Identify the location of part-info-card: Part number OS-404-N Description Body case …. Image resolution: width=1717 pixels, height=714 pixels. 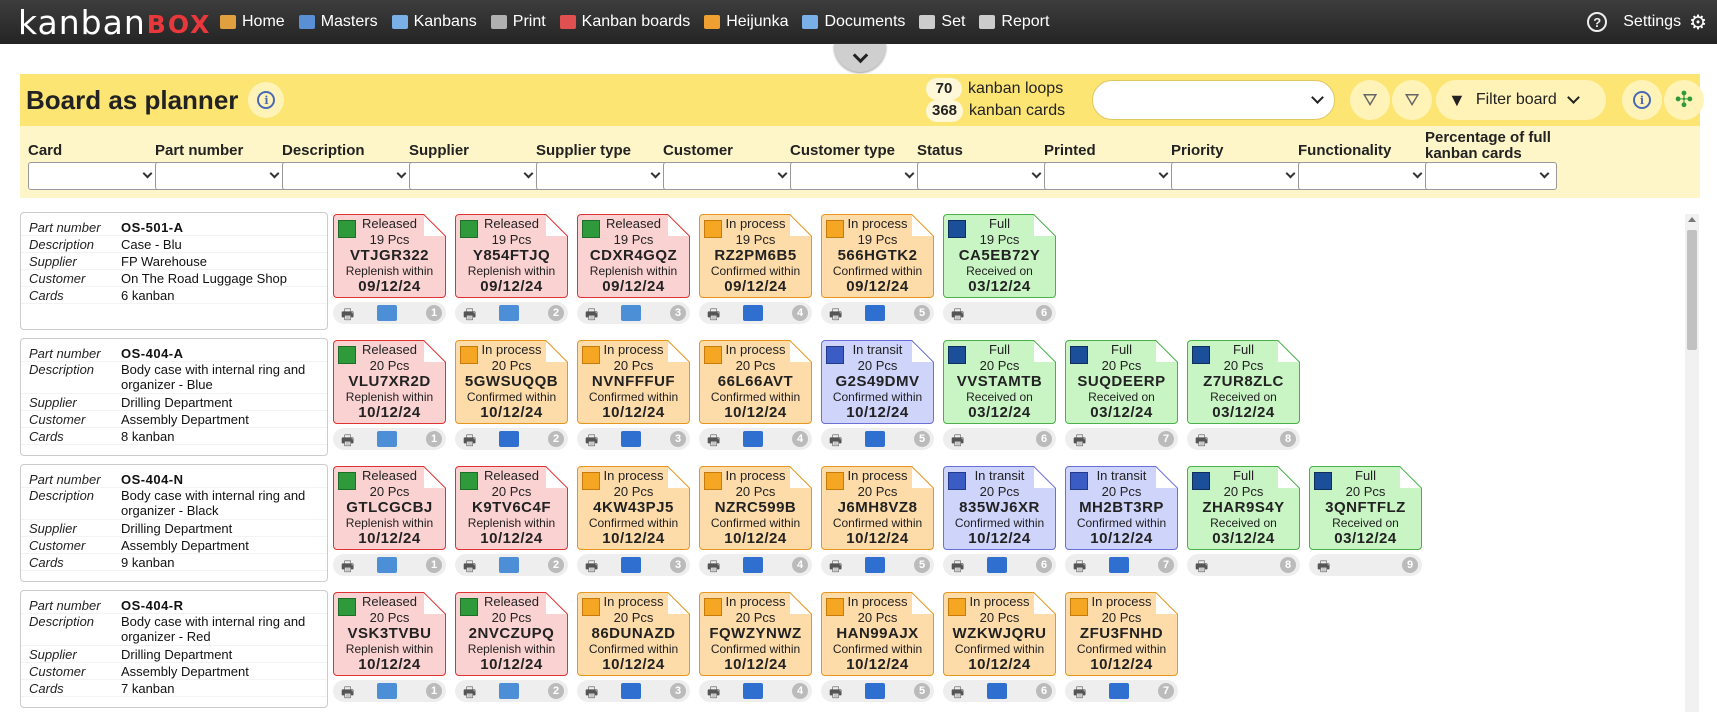
(174, 523).